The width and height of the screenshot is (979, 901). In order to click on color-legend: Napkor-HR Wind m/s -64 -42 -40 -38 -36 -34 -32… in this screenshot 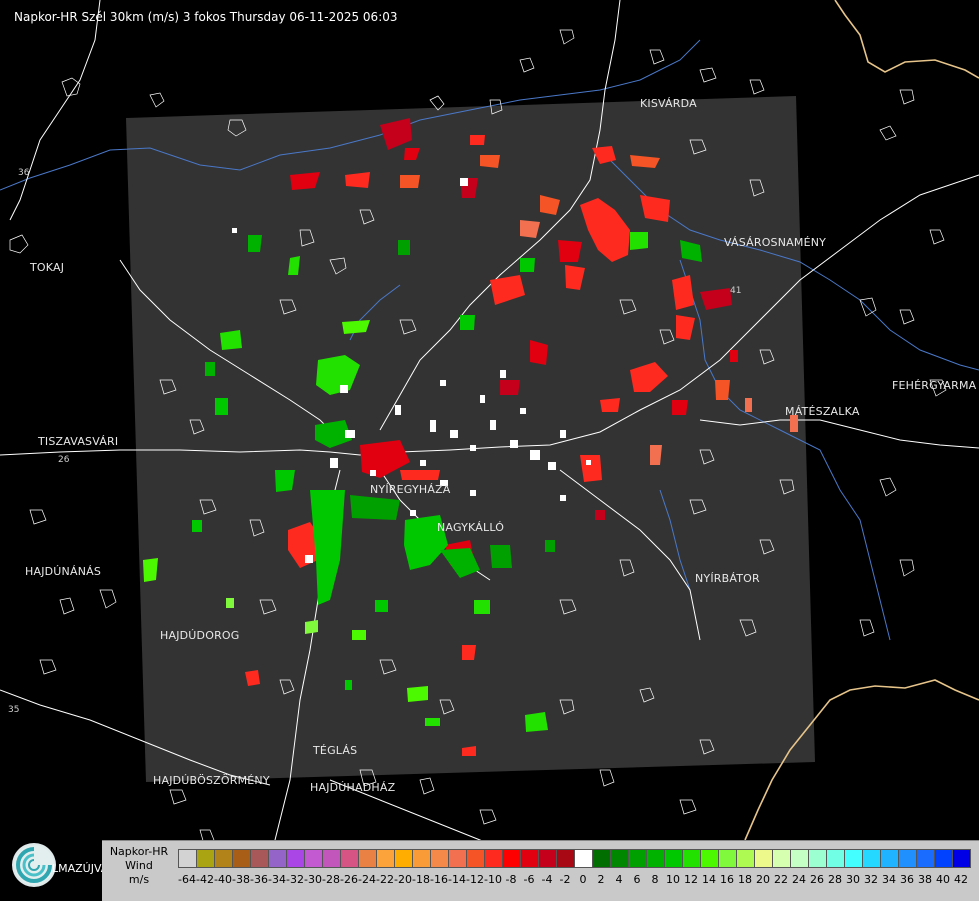, I will do `click(540, 870)`.